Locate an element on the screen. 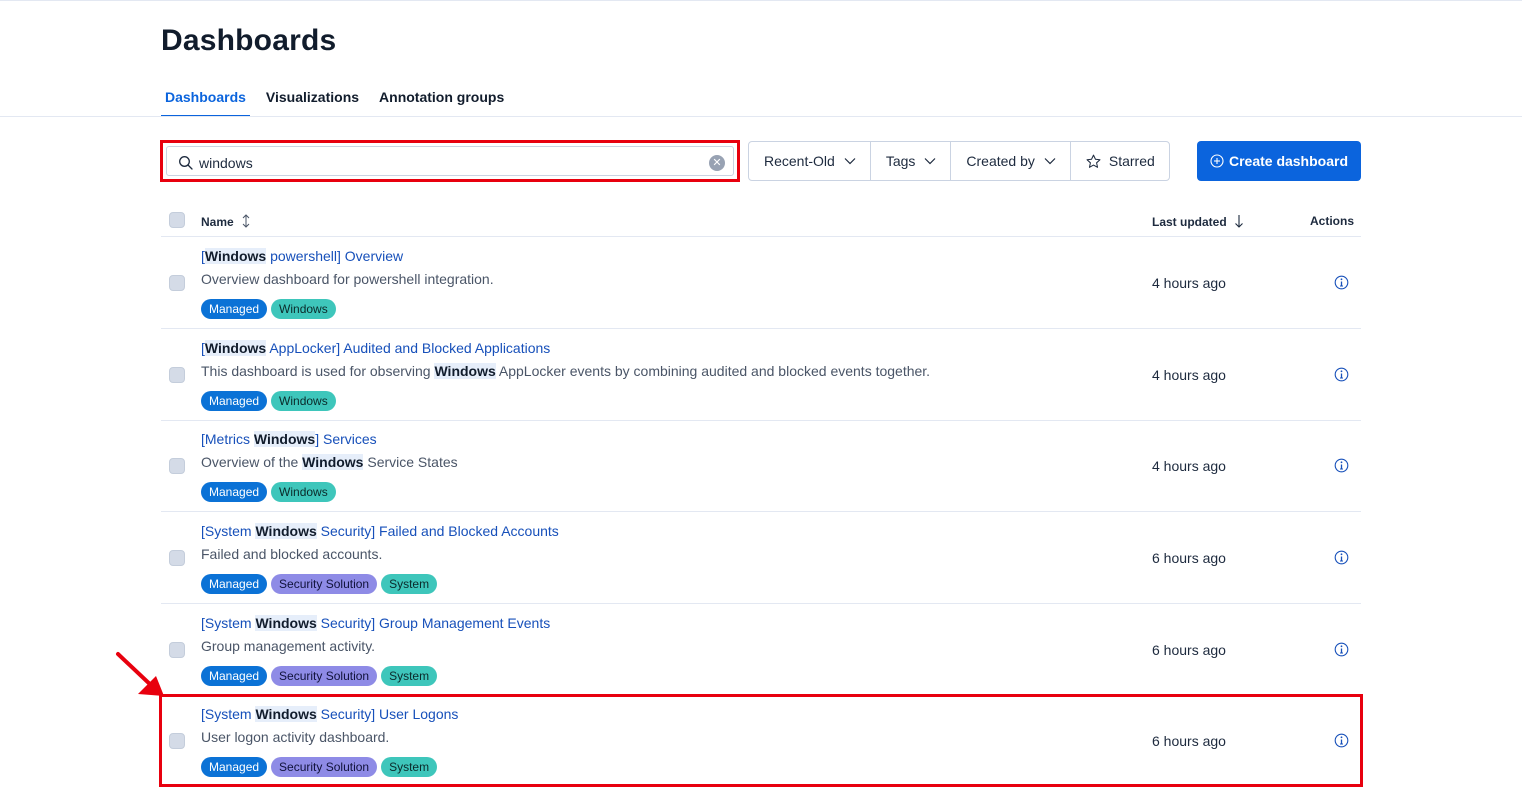  search-field: ✕ is located at coordinates (450, 161).